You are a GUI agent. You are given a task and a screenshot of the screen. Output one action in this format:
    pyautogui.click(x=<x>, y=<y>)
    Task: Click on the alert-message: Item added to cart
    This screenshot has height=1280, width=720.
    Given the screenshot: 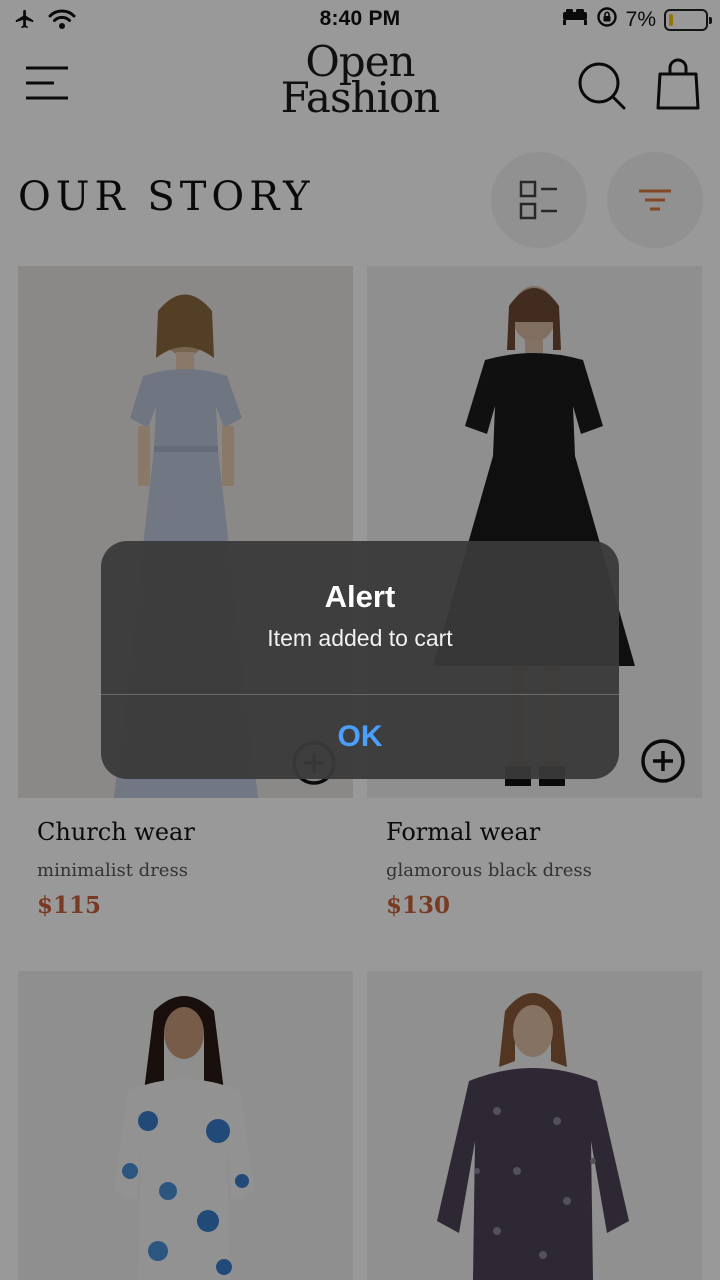 What is the action you would take?
    pyautogui.click(x=360, y=638)
    